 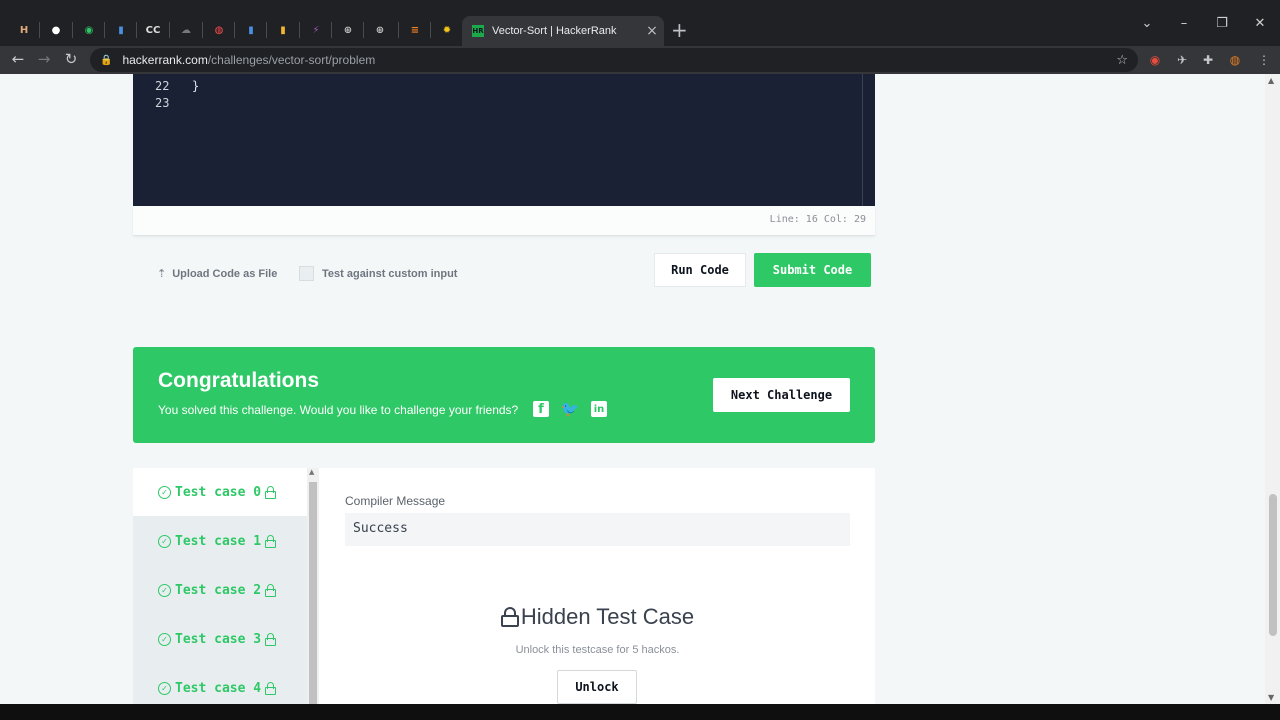 I want to click on forward-arrow-icon: →, so click(x=44, y=59).